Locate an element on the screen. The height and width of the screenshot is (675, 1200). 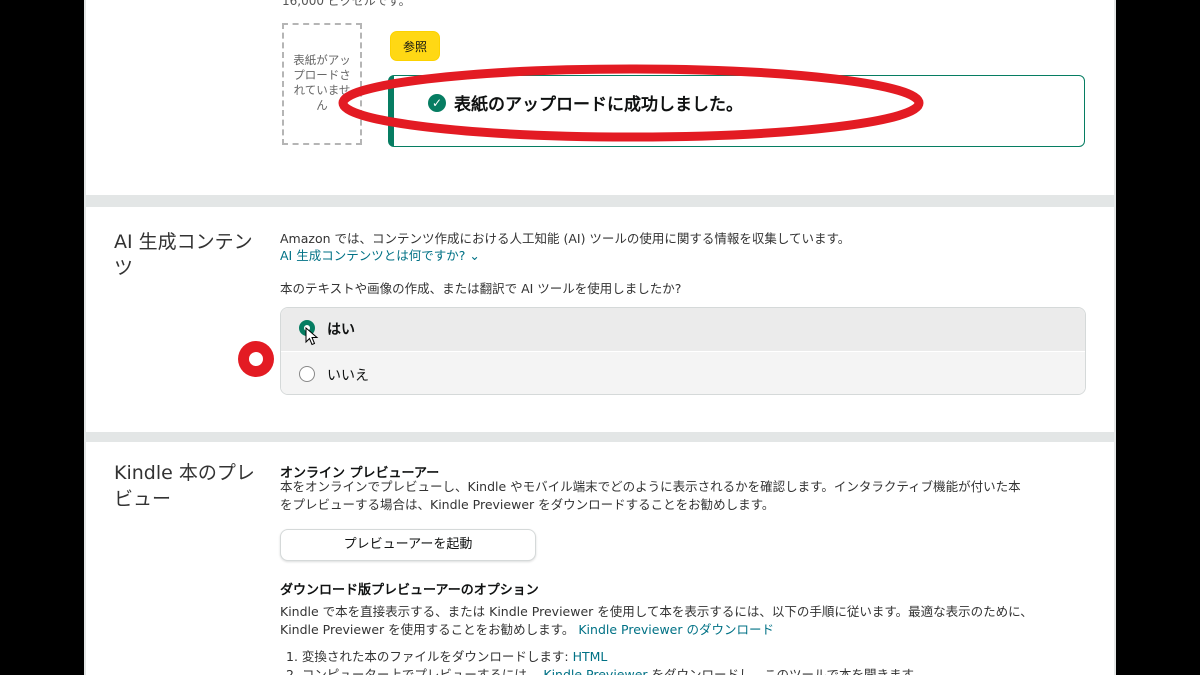
chevron-down-icon: ⌄ is located at coordinates (474, 255).